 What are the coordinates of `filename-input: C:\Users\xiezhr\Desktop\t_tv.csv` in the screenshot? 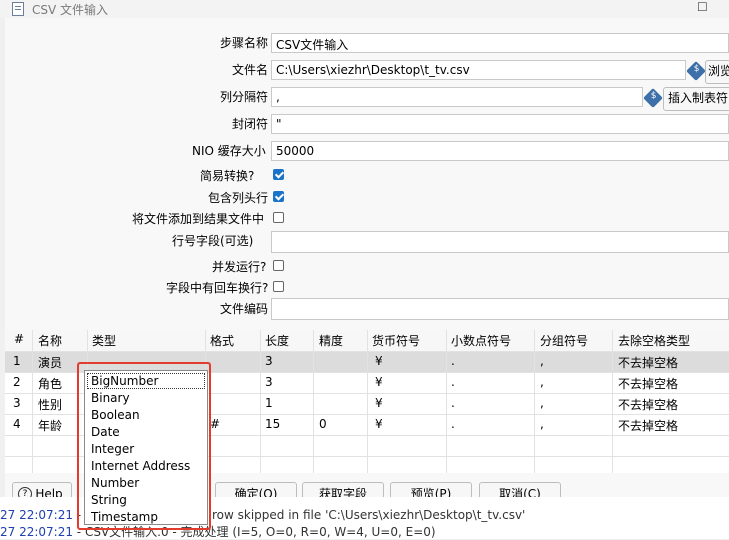 It's located at (478, 70).